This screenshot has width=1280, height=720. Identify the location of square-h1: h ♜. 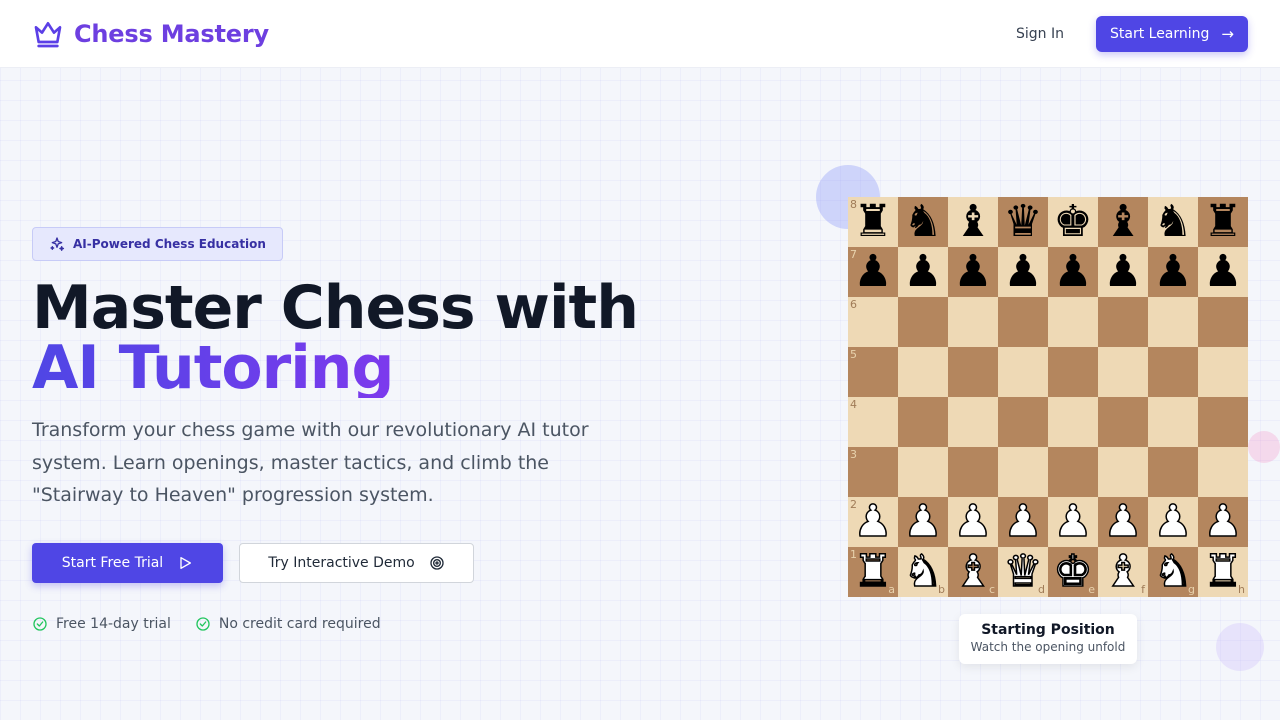
(1223, 572).